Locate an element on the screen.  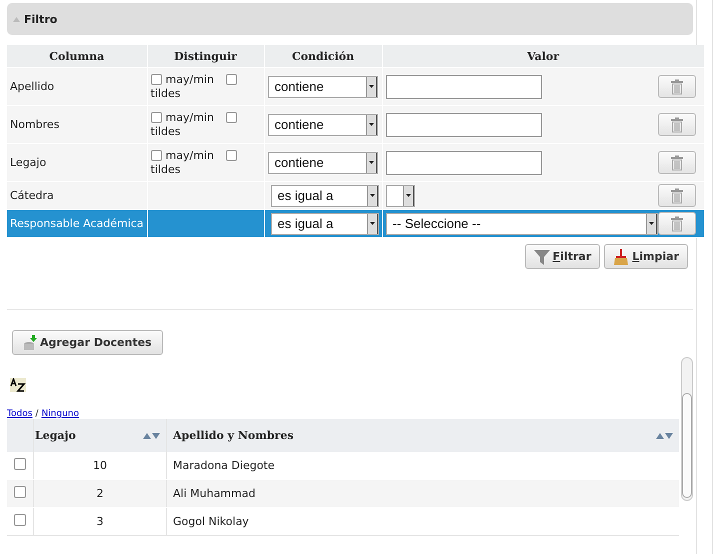
panel-title: Filtro is located at coordinates (41, 19).